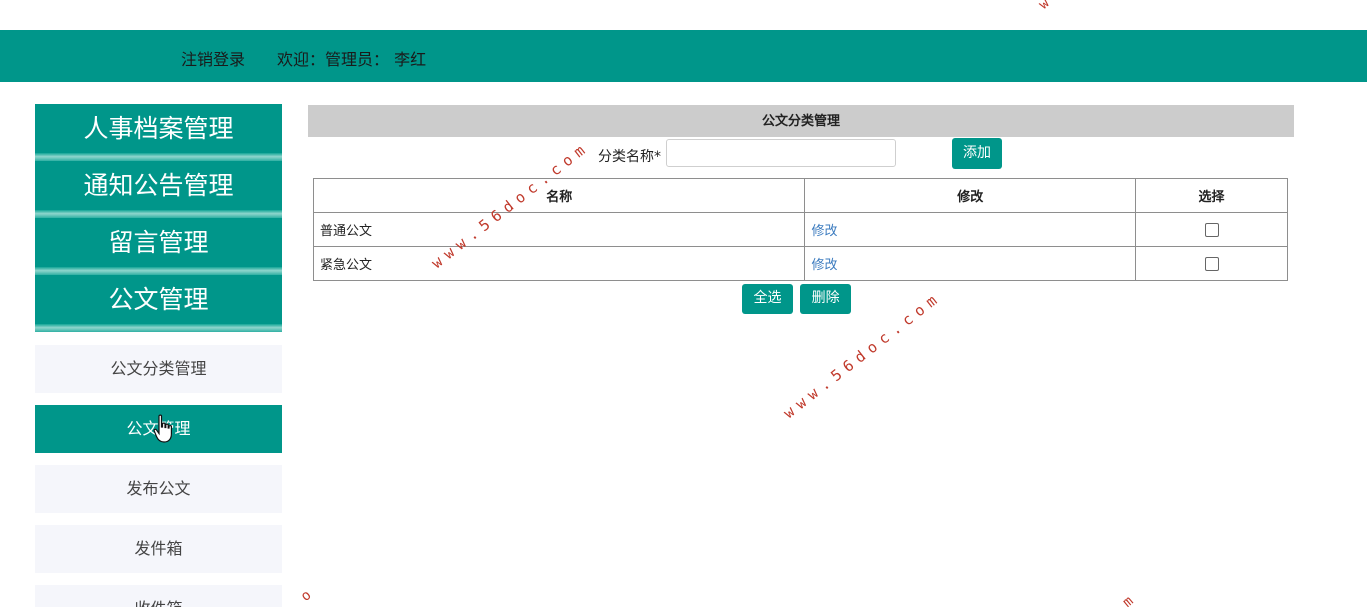 Image resolution: width=1367 pixels, height=607 pixels. What do you see at coordinates (158, 549) in the screenshot?
I see `sidebar-item-outbox: 发件箱` at bounding box center [158, 549].